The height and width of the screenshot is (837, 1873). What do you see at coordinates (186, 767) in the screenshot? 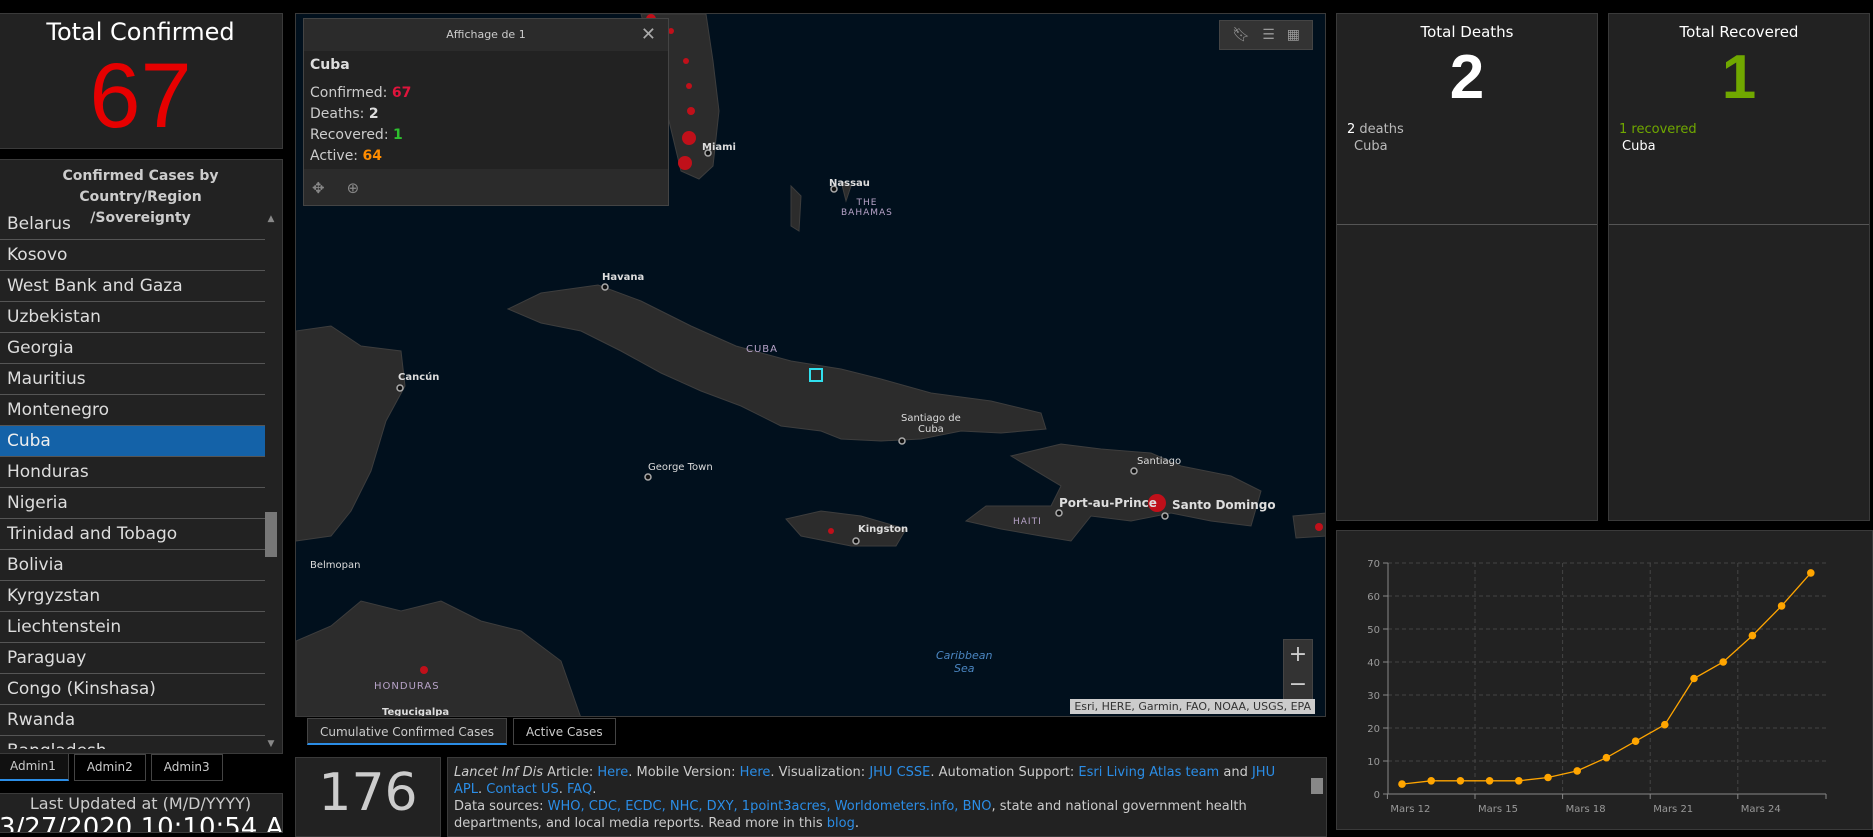
I see `tab-admin3: Admin3` at bounding box center [186, 767].